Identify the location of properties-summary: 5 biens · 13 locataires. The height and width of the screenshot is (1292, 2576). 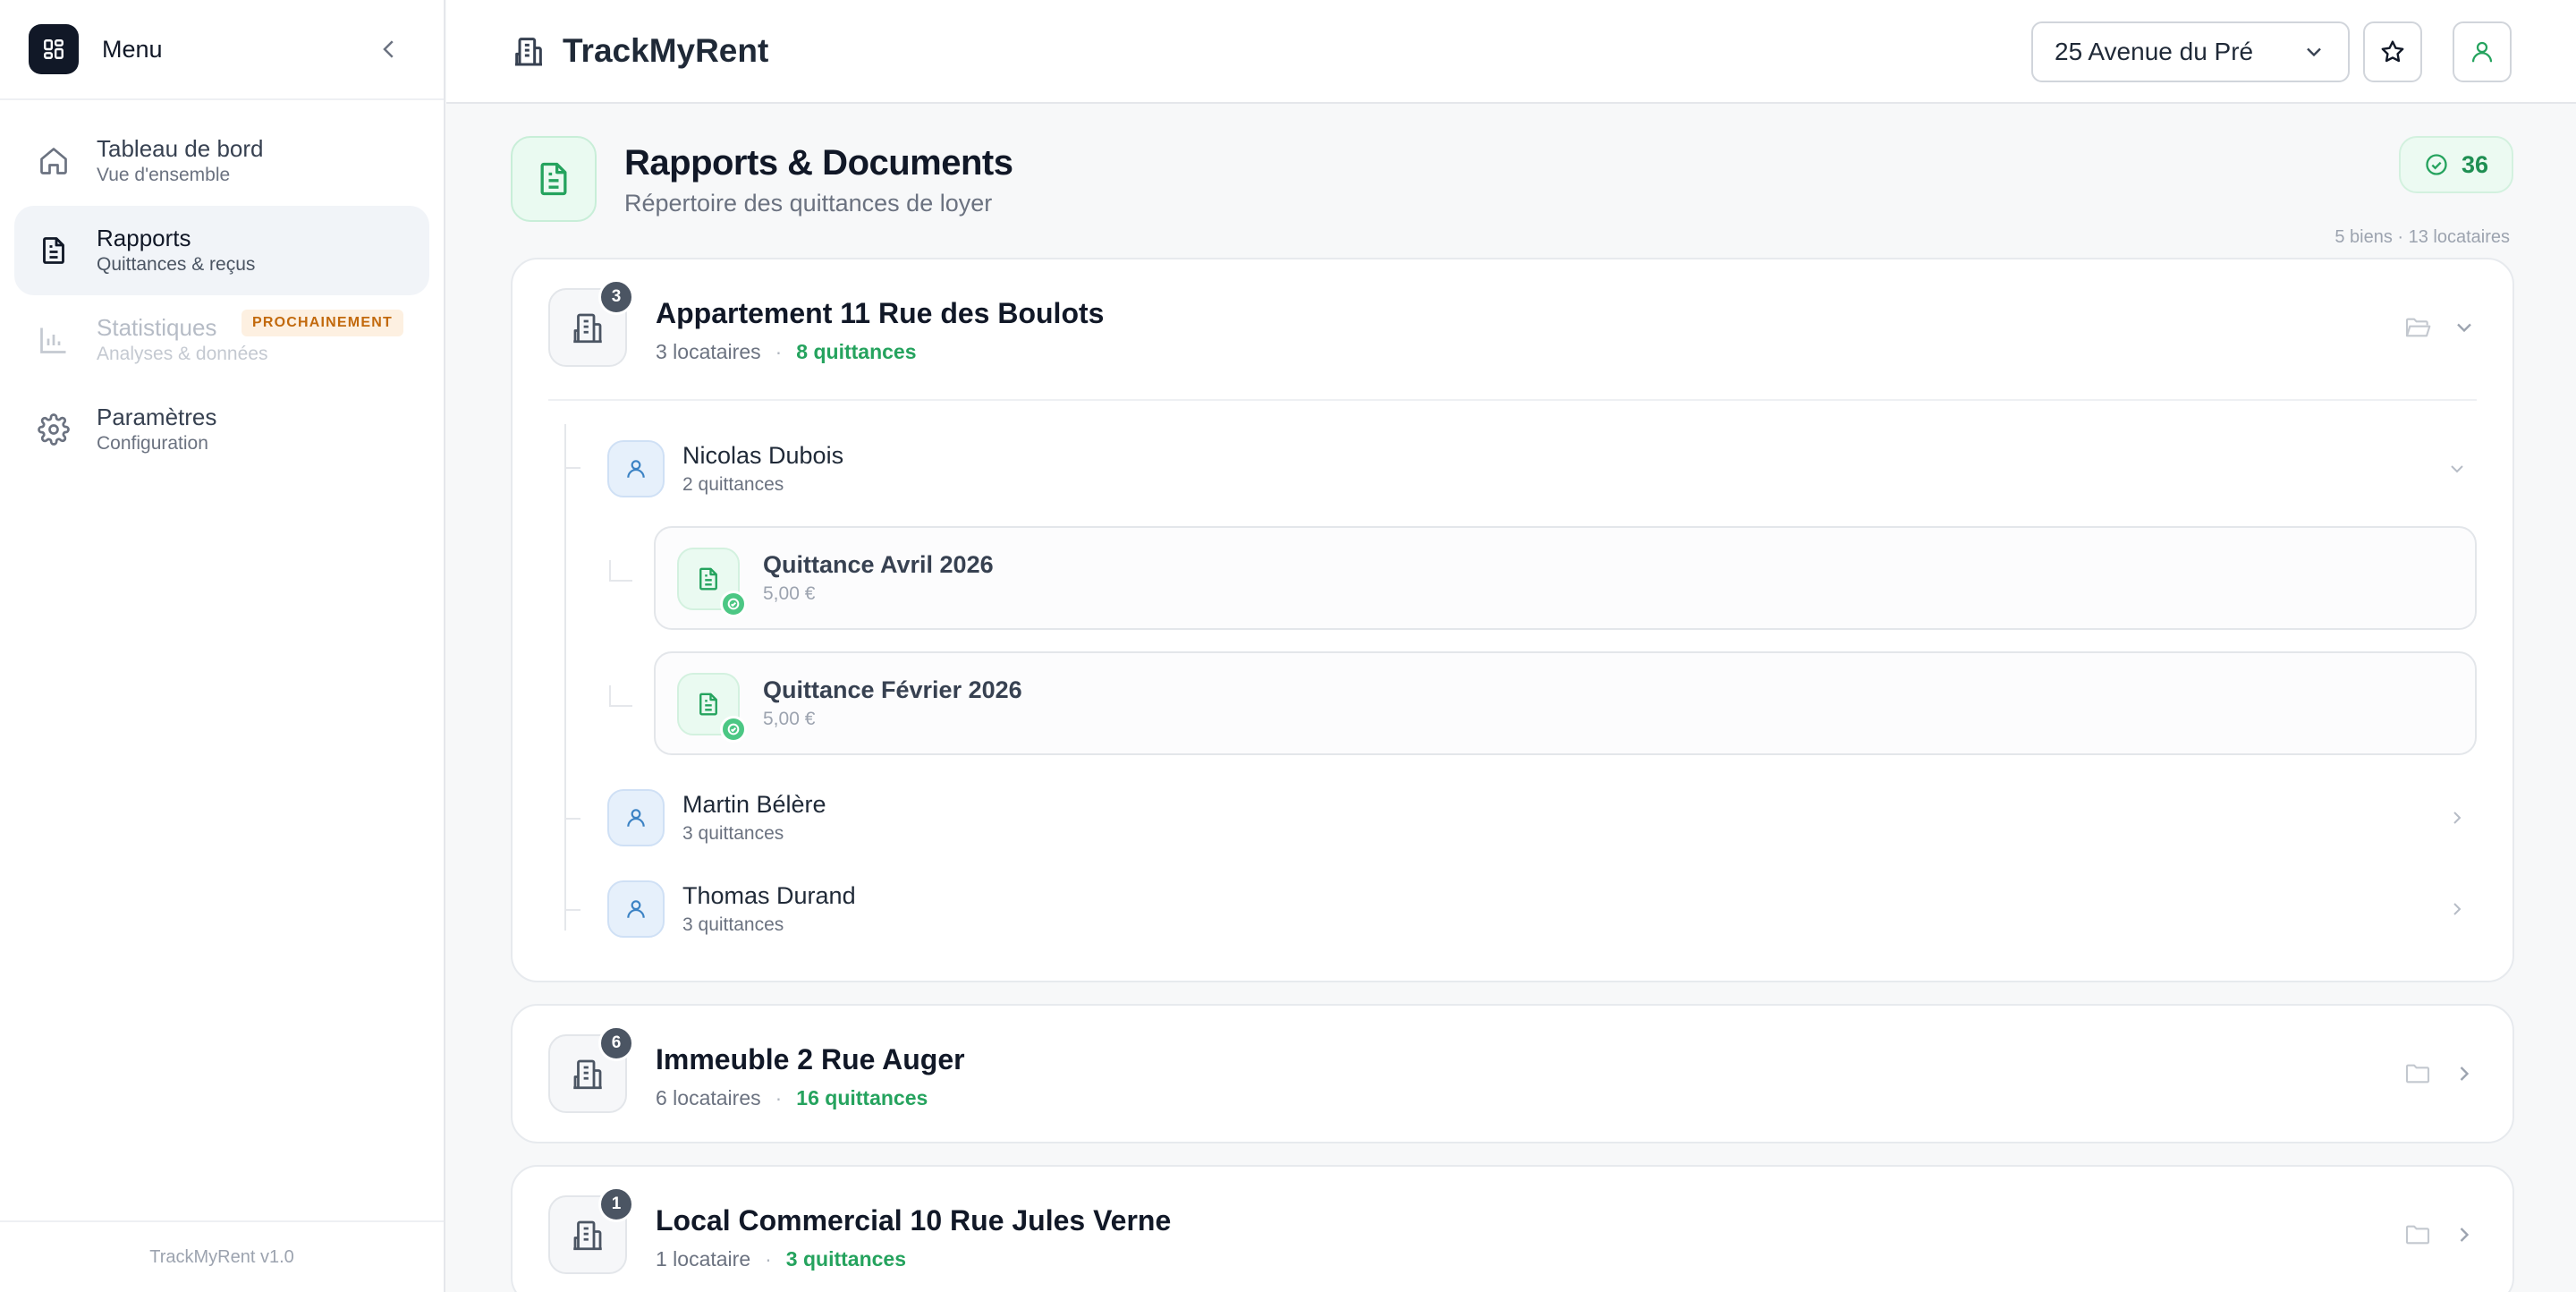
(2422, 237).